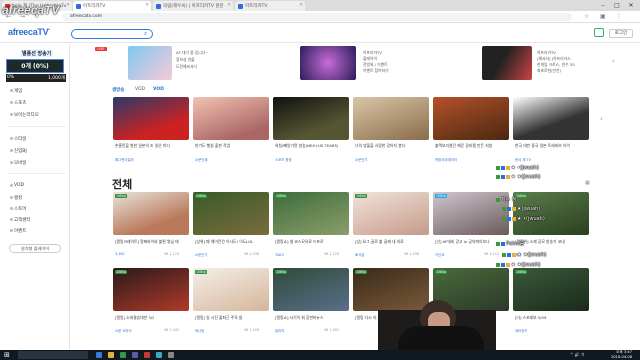  What do you see at coordinates (631, 5) in the screenshot?
I see `window-close-button: ✕` at bounding box center [631, 5].